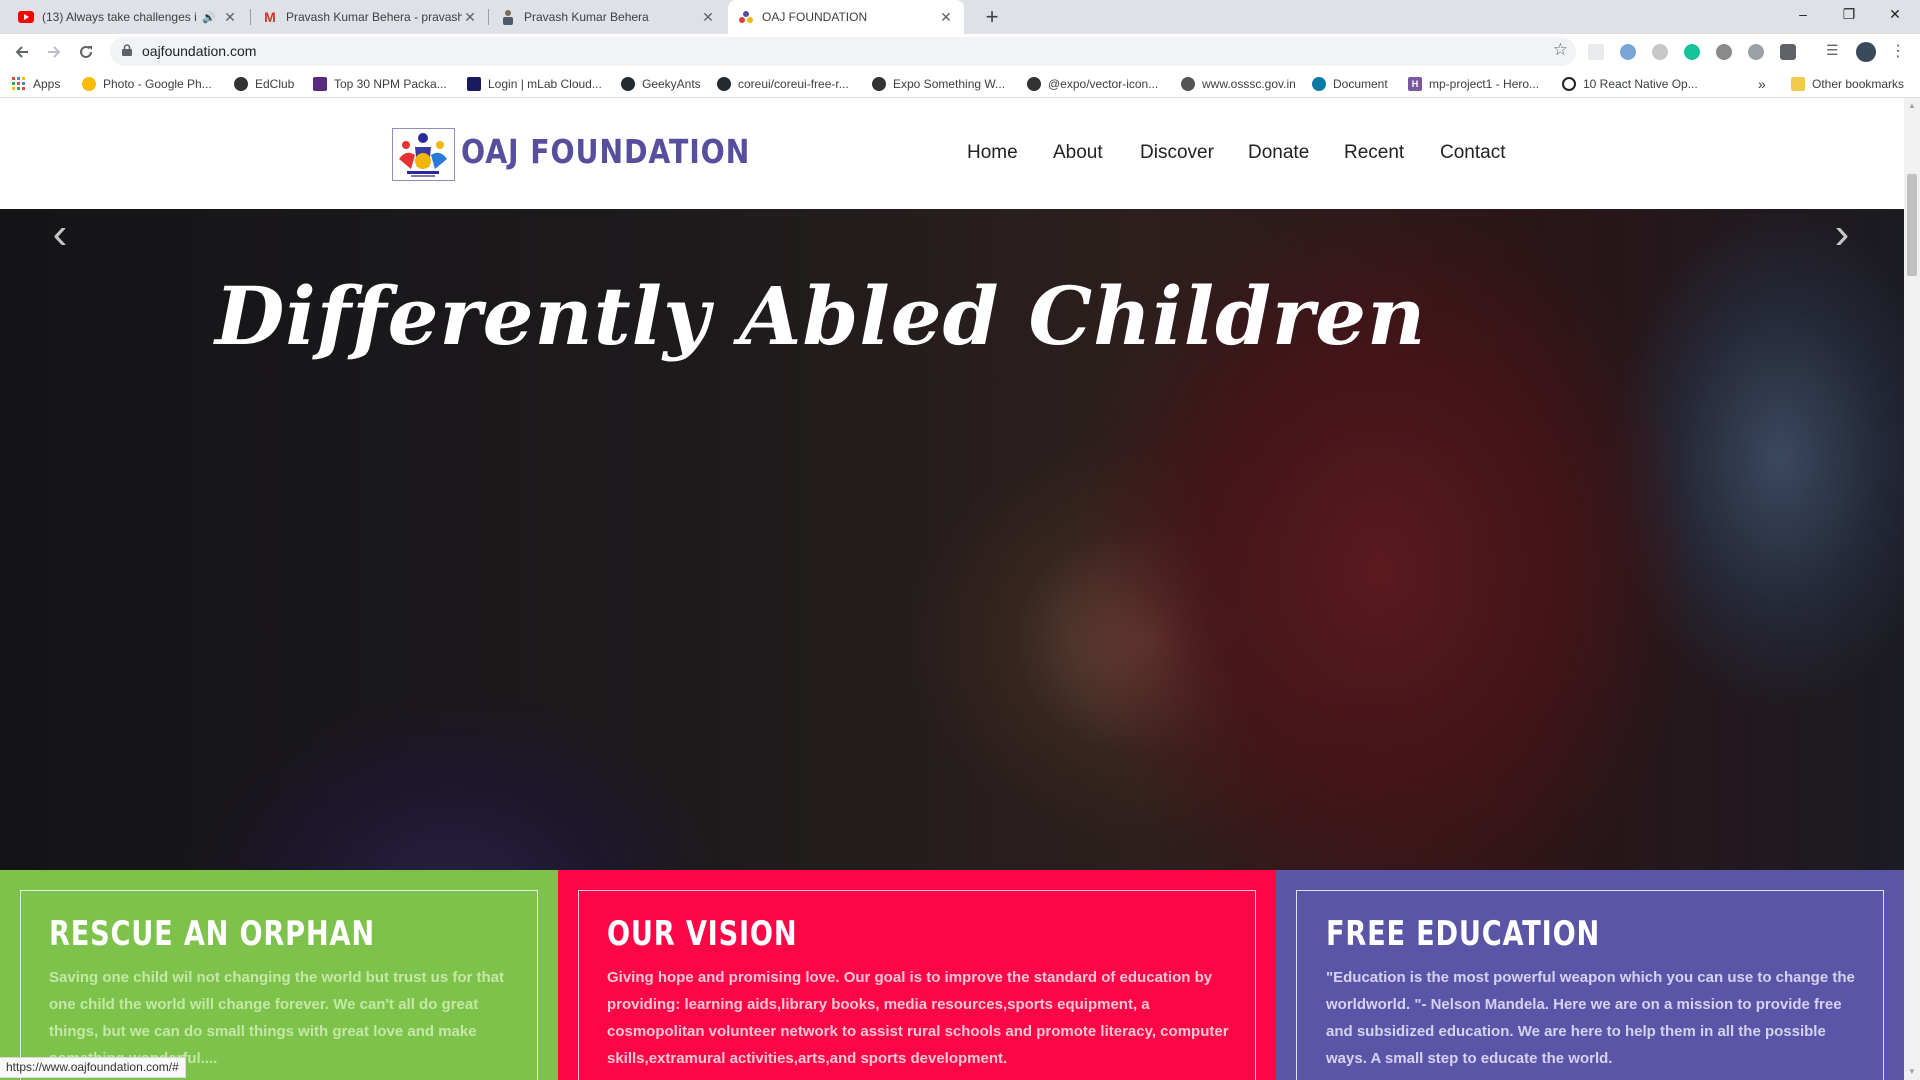  I want to click on bookmark-osssc: www.osssc.gov.in, so click(1238, 84).